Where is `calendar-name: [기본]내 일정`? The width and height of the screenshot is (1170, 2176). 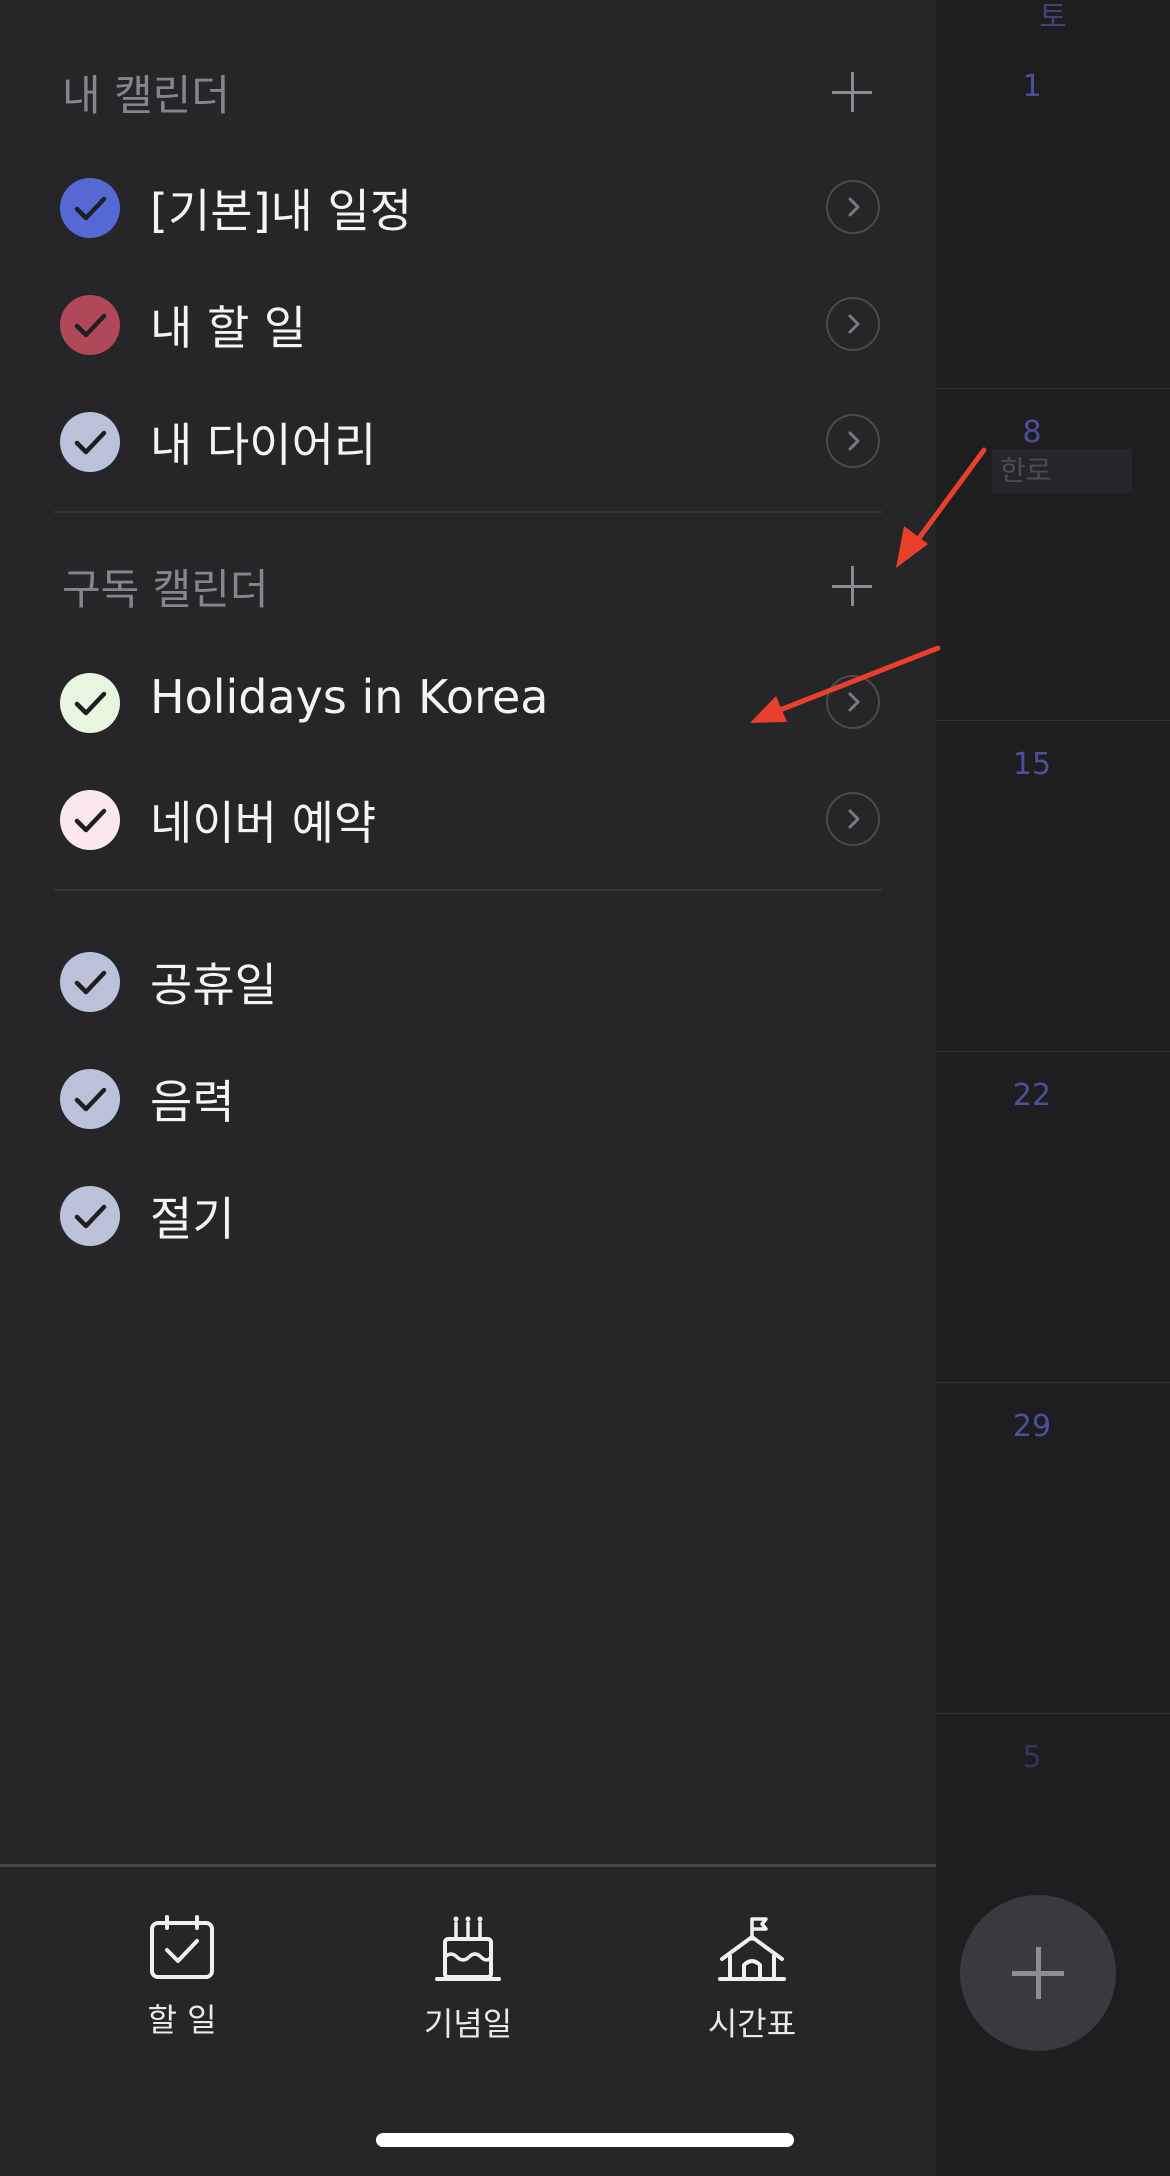
calendar-name: [기본]내 일정 is located at coordinates (281, 211).